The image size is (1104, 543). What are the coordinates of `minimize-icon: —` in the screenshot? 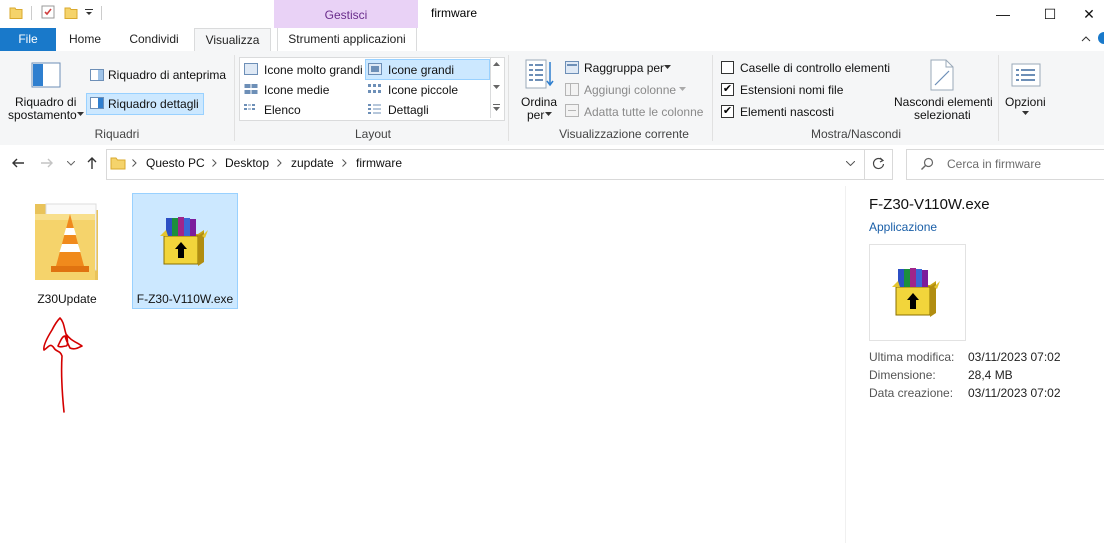 It's located at (1003, 14).